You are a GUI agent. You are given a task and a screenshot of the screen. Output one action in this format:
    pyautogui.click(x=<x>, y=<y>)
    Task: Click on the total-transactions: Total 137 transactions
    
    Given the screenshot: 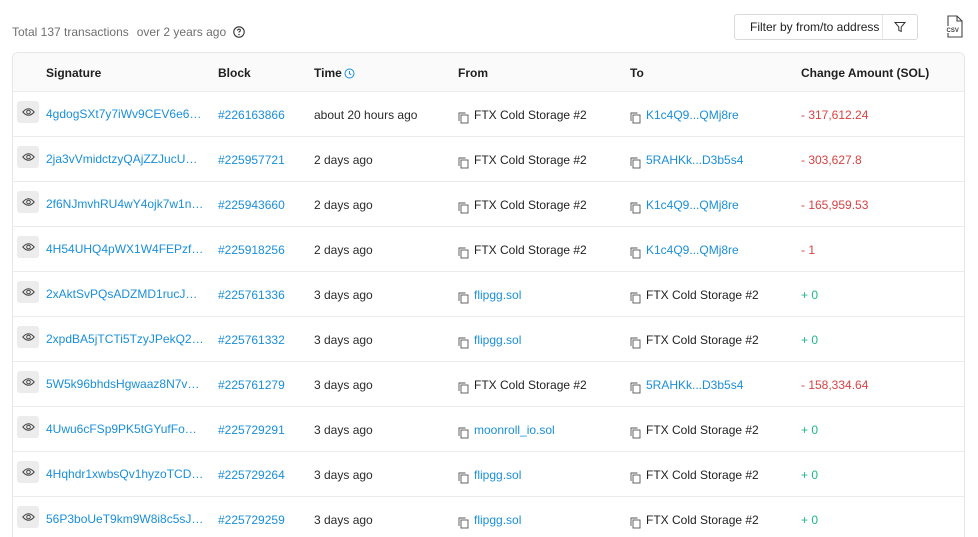 What is the action you would take?
    pyautogui.click(x=70, y=32)
    